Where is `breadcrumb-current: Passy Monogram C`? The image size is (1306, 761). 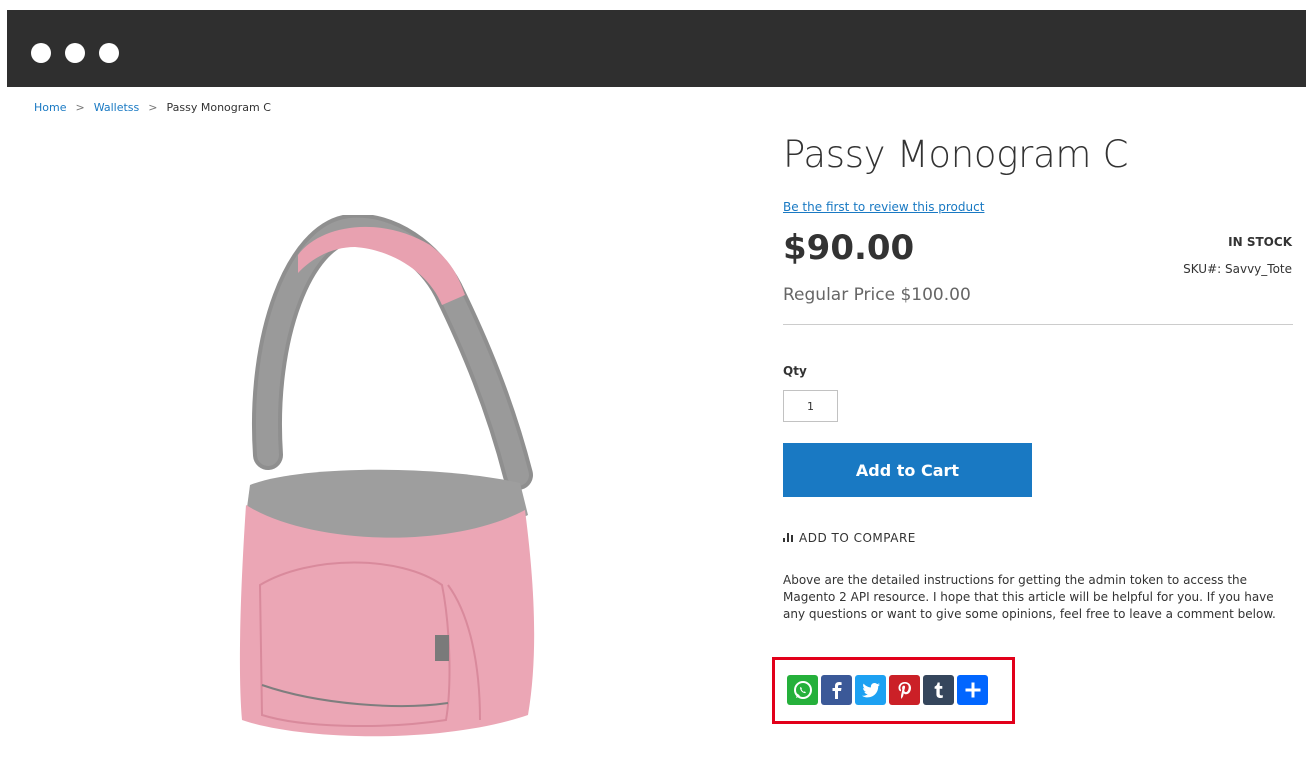 breadcrumb-current: Passy Monogram C is located at coordinates (218, 107).